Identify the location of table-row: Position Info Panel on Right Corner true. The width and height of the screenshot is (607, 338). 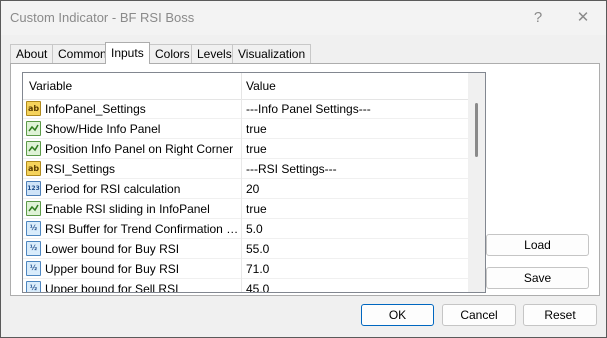
(245, 149).